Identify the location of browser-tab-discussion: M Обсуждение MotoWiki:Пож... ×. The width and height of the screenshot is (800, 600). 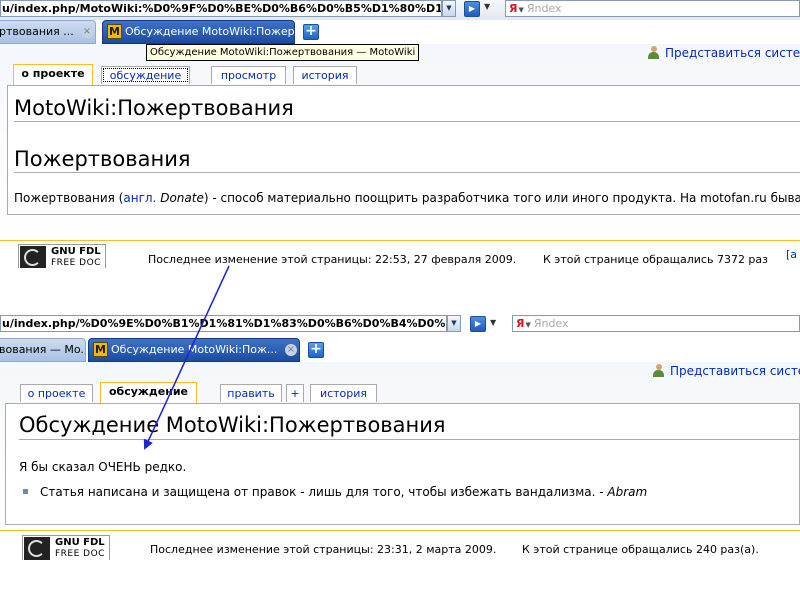
(194, 350).